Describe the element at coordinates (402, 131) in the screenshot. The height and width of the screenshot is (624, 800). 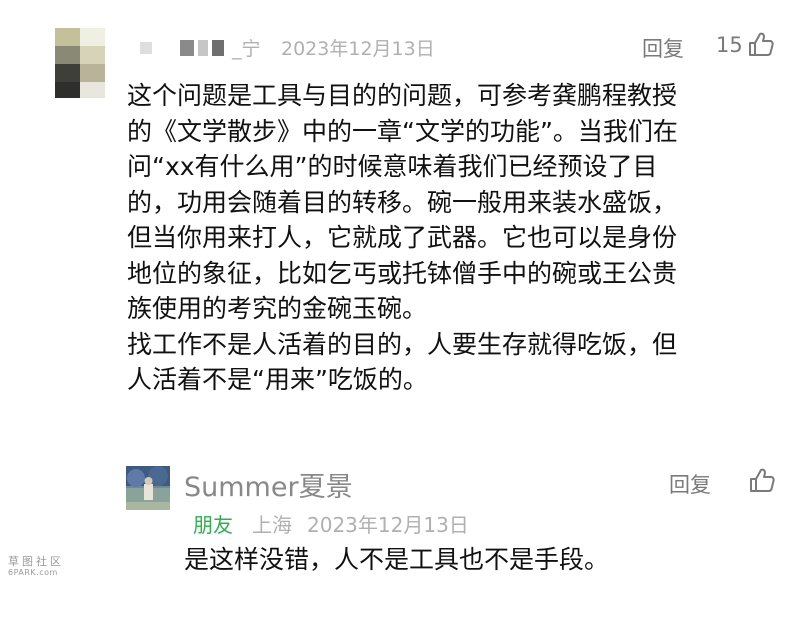
I see `content-line: 的《文学散步》中的一章“文学的功能”。当我们在` at that location.